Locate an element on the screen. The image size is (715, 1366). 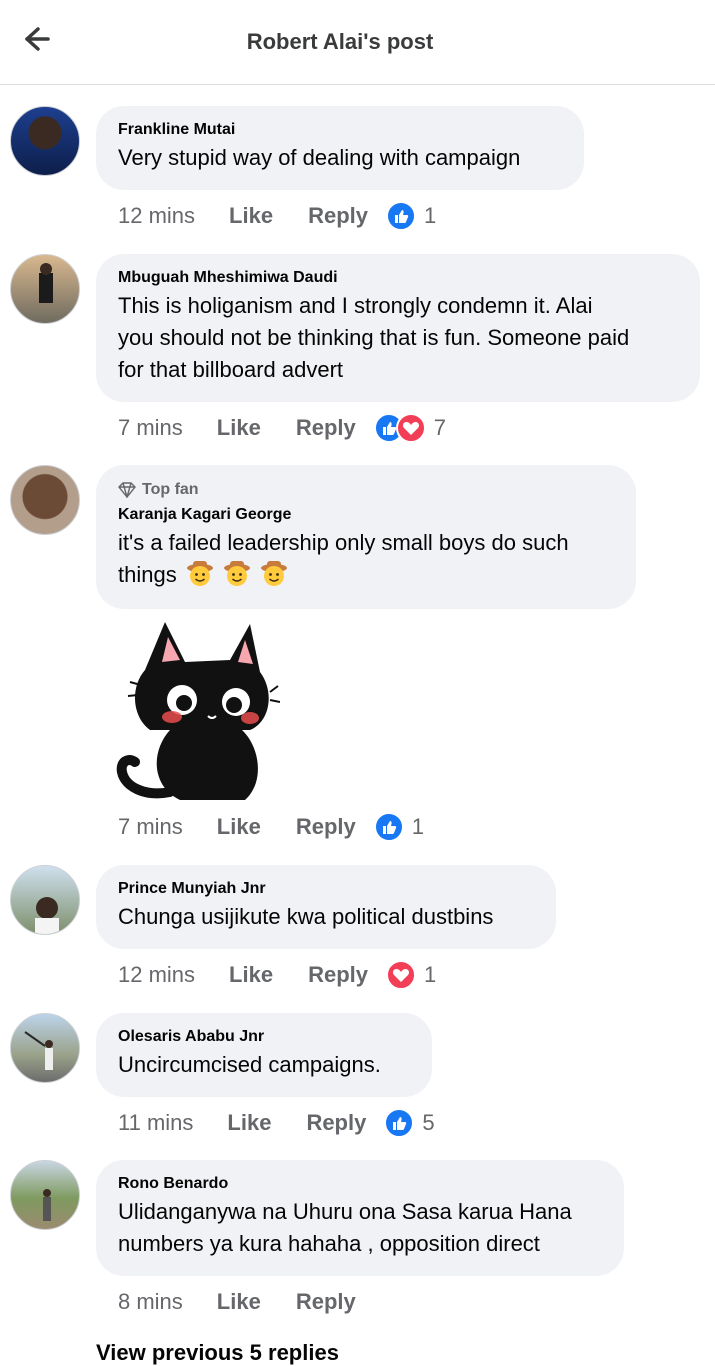
comment-actions: 7 mins Like Reply 1 is located at coordinates (271, 827).